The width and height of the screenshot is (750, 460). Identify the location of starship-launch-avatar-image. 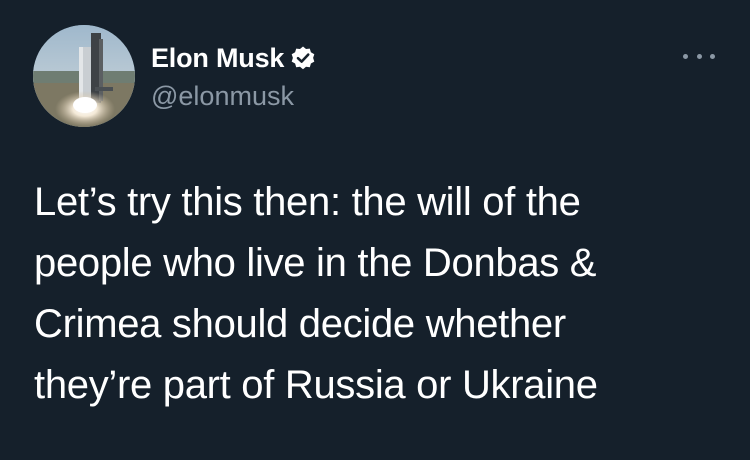
(84, 76).